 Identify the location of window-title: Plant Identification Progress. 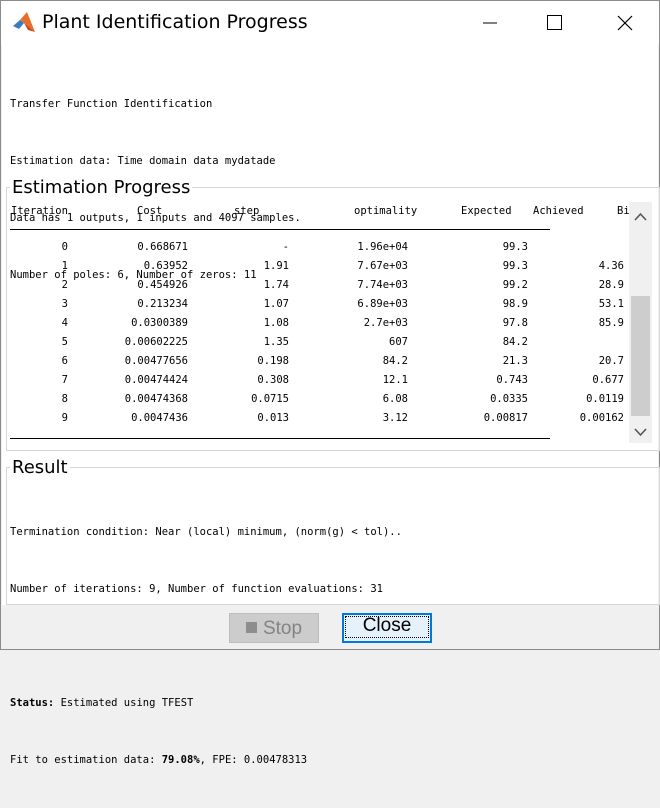
(175, 22).